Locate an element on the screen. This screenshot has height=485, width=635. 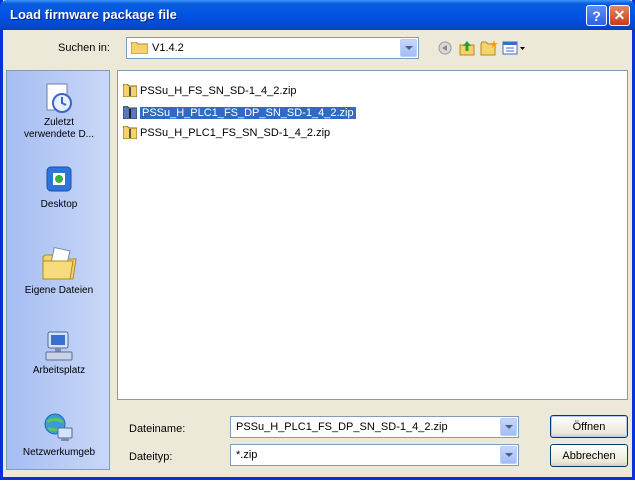
desktop-icon is located at coordinates (59, 179).